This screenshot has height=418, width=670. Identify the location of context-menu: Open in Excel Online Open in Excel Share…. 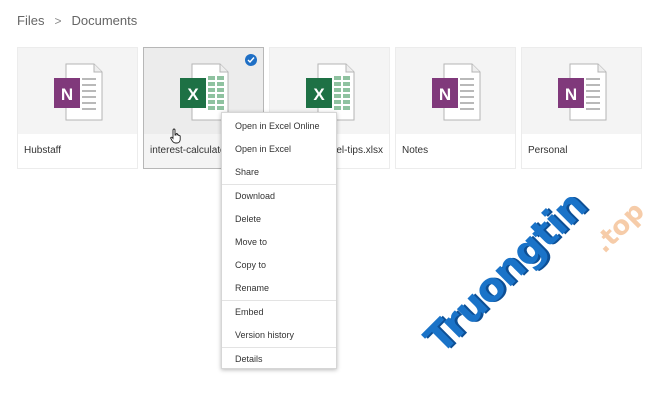
(279, 240).